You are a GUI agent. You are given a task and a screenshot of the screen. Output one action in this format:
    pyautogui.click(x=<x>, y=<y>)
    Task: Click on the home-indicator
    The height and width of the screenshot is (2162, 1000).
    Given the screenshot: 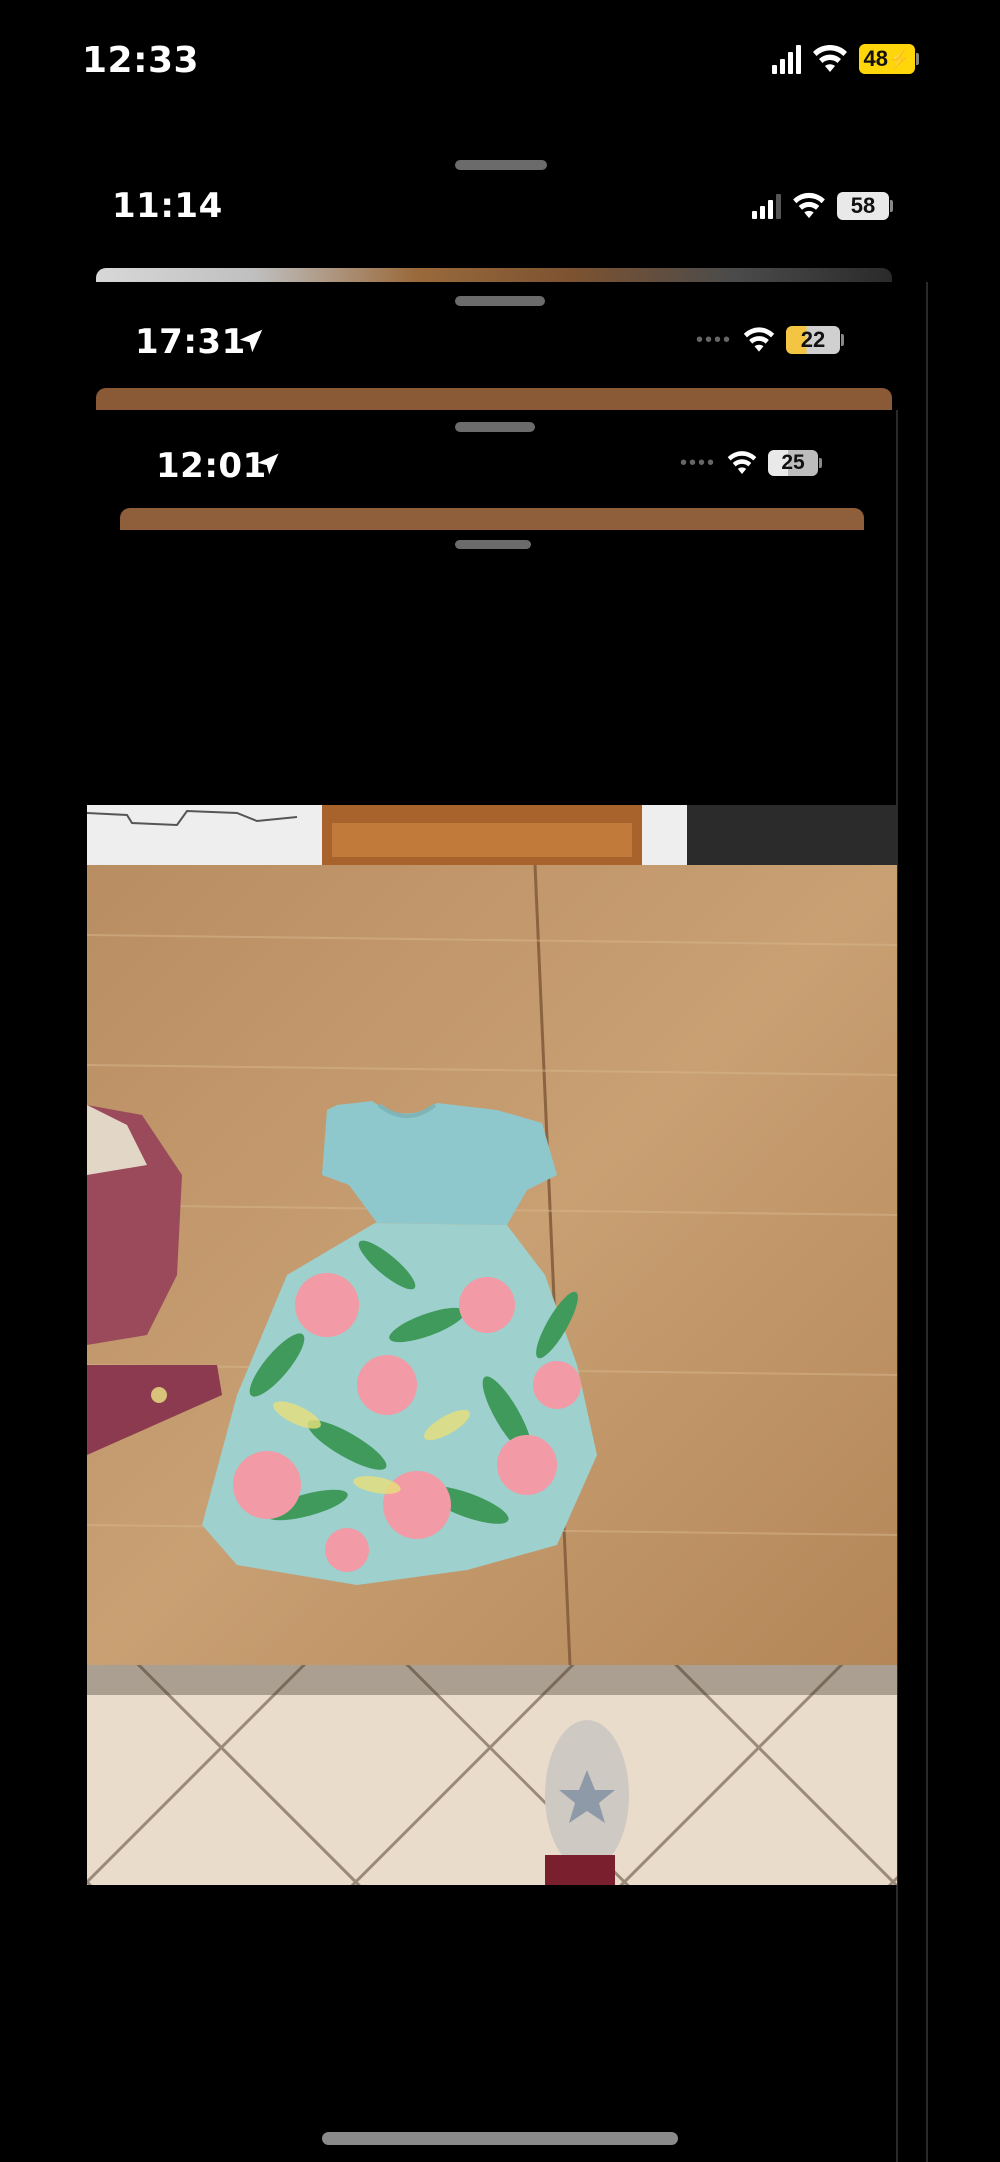 What is the action you would take?
    pyautogui.click(x=500, y=2138)
    